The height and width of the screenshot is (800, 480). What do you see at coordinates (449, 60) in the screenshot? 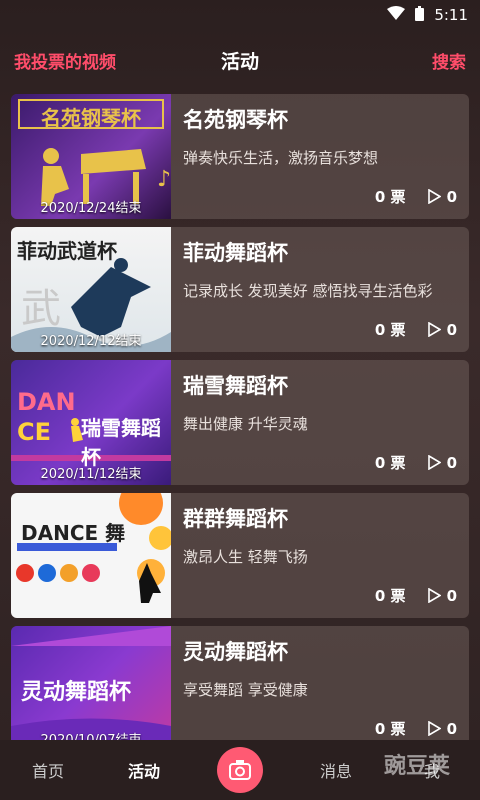
I see `search-link: 搜索` at bounding box center [449, 60].